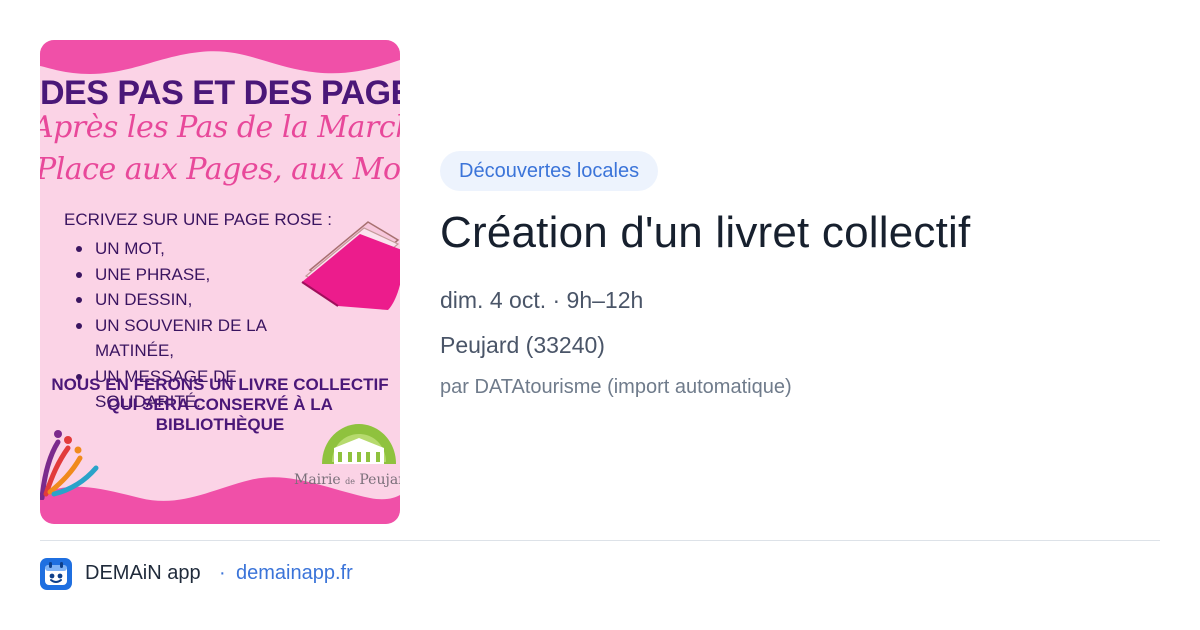  What do you see at coordinates (143, 573) in the screenshot?
I see `app-name: DEMAiN app` at bounding box center [143, 573].